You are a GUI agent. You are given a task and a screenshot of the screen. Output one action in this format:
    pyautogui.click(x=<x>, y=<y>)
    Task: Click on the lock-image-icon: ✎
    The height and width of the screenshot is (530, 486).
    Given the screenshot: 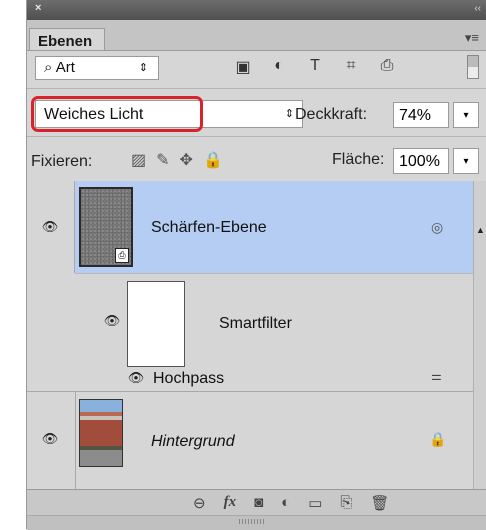 What is the action you would take?
    pyautogui.click(x=162, y=160)
    